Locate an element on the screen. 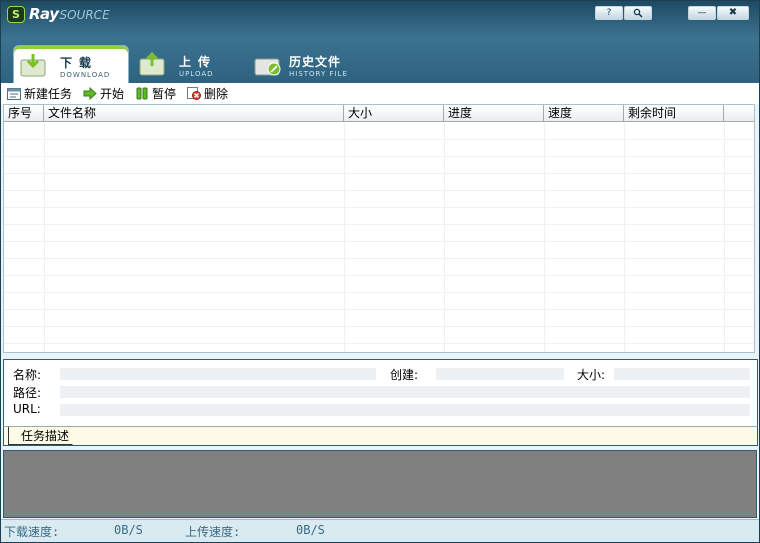 The height and width of the screenshot is (543, 760). path-label: 路径: is located at coordinates (27, 393).